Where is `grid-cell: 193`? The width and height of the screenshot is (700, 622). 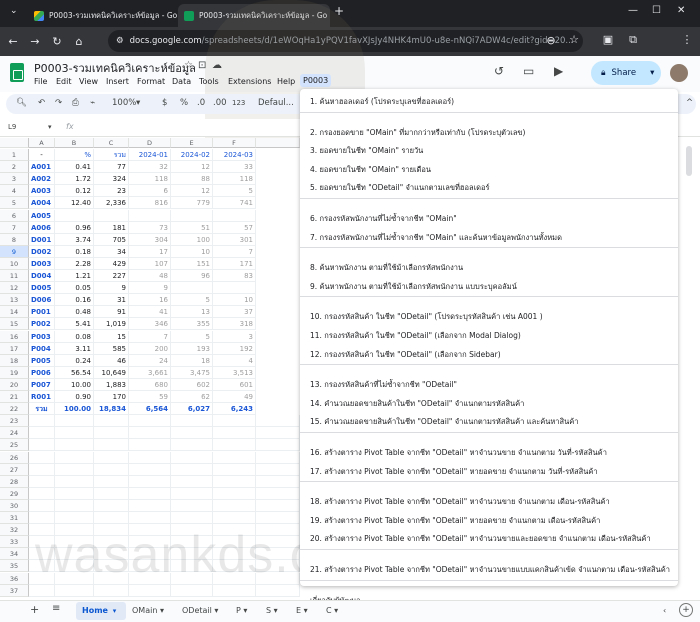 grid-cell: 193 is located at coordinates (192, 348).